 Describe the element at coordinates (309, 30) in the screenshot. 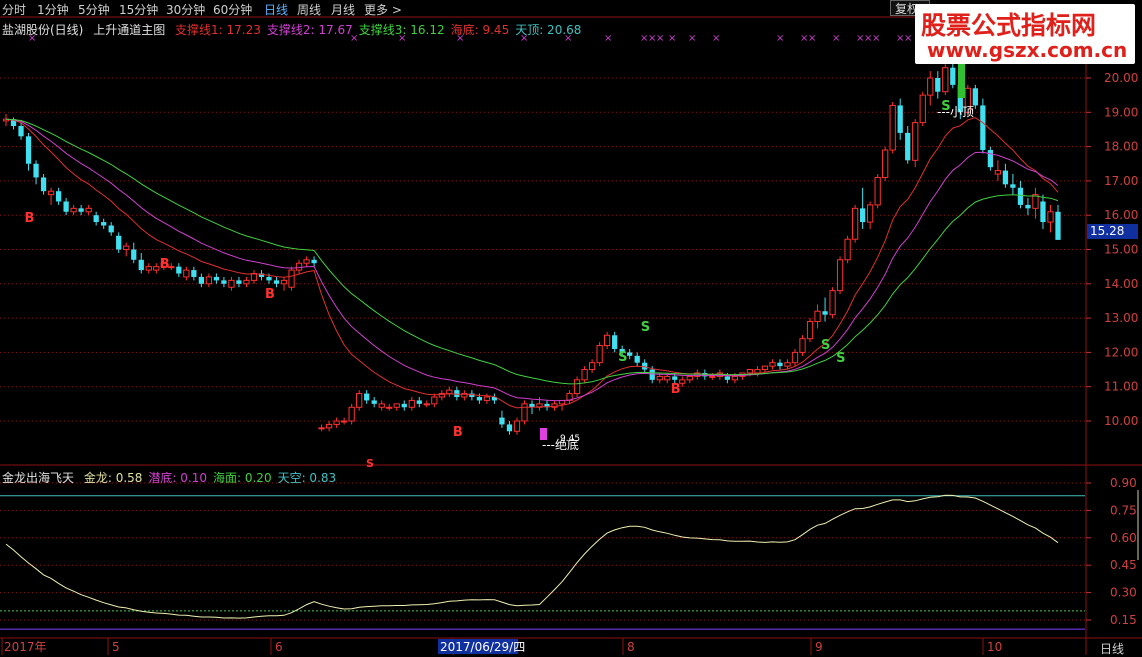

I see `legend-item: 支撑线2: 17.67` at that location.